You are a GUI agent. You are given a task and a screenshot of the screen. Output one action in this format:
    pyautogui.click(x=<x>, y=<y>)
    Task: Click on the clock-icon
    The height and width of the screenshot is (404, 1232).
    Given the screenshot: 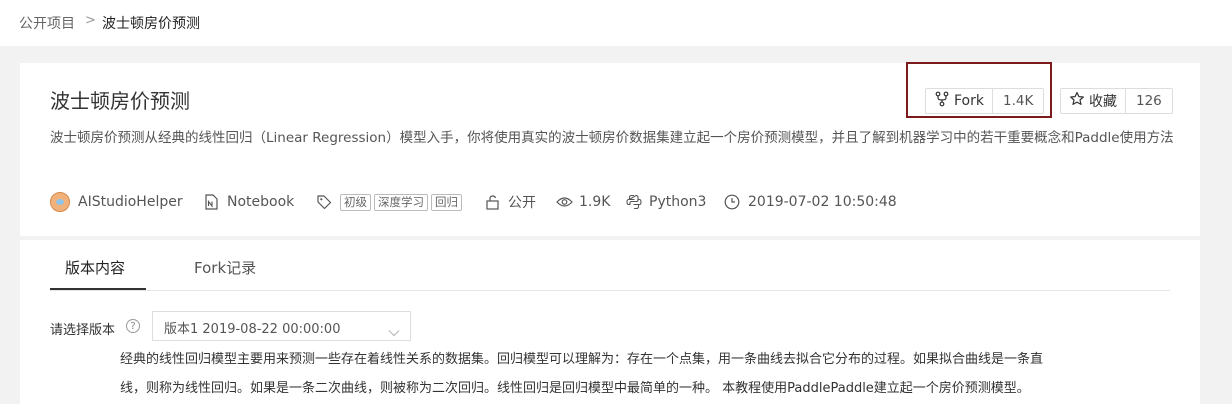 What is the action you would take?
    pyautogui.click(x=732, y=202)
    